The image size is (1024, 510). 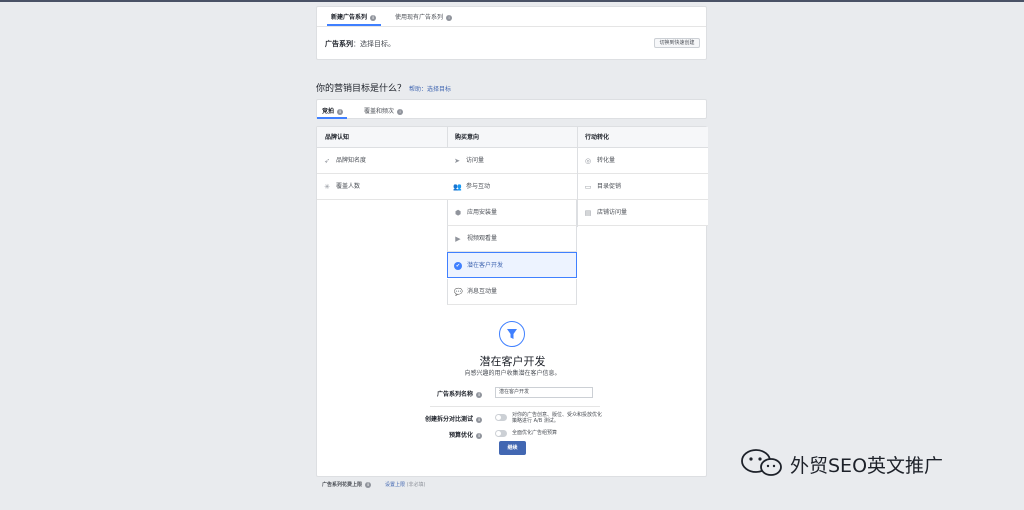 I want to click on set-limit-link: 设置上限 (非必填), so click(x=405, y=484).